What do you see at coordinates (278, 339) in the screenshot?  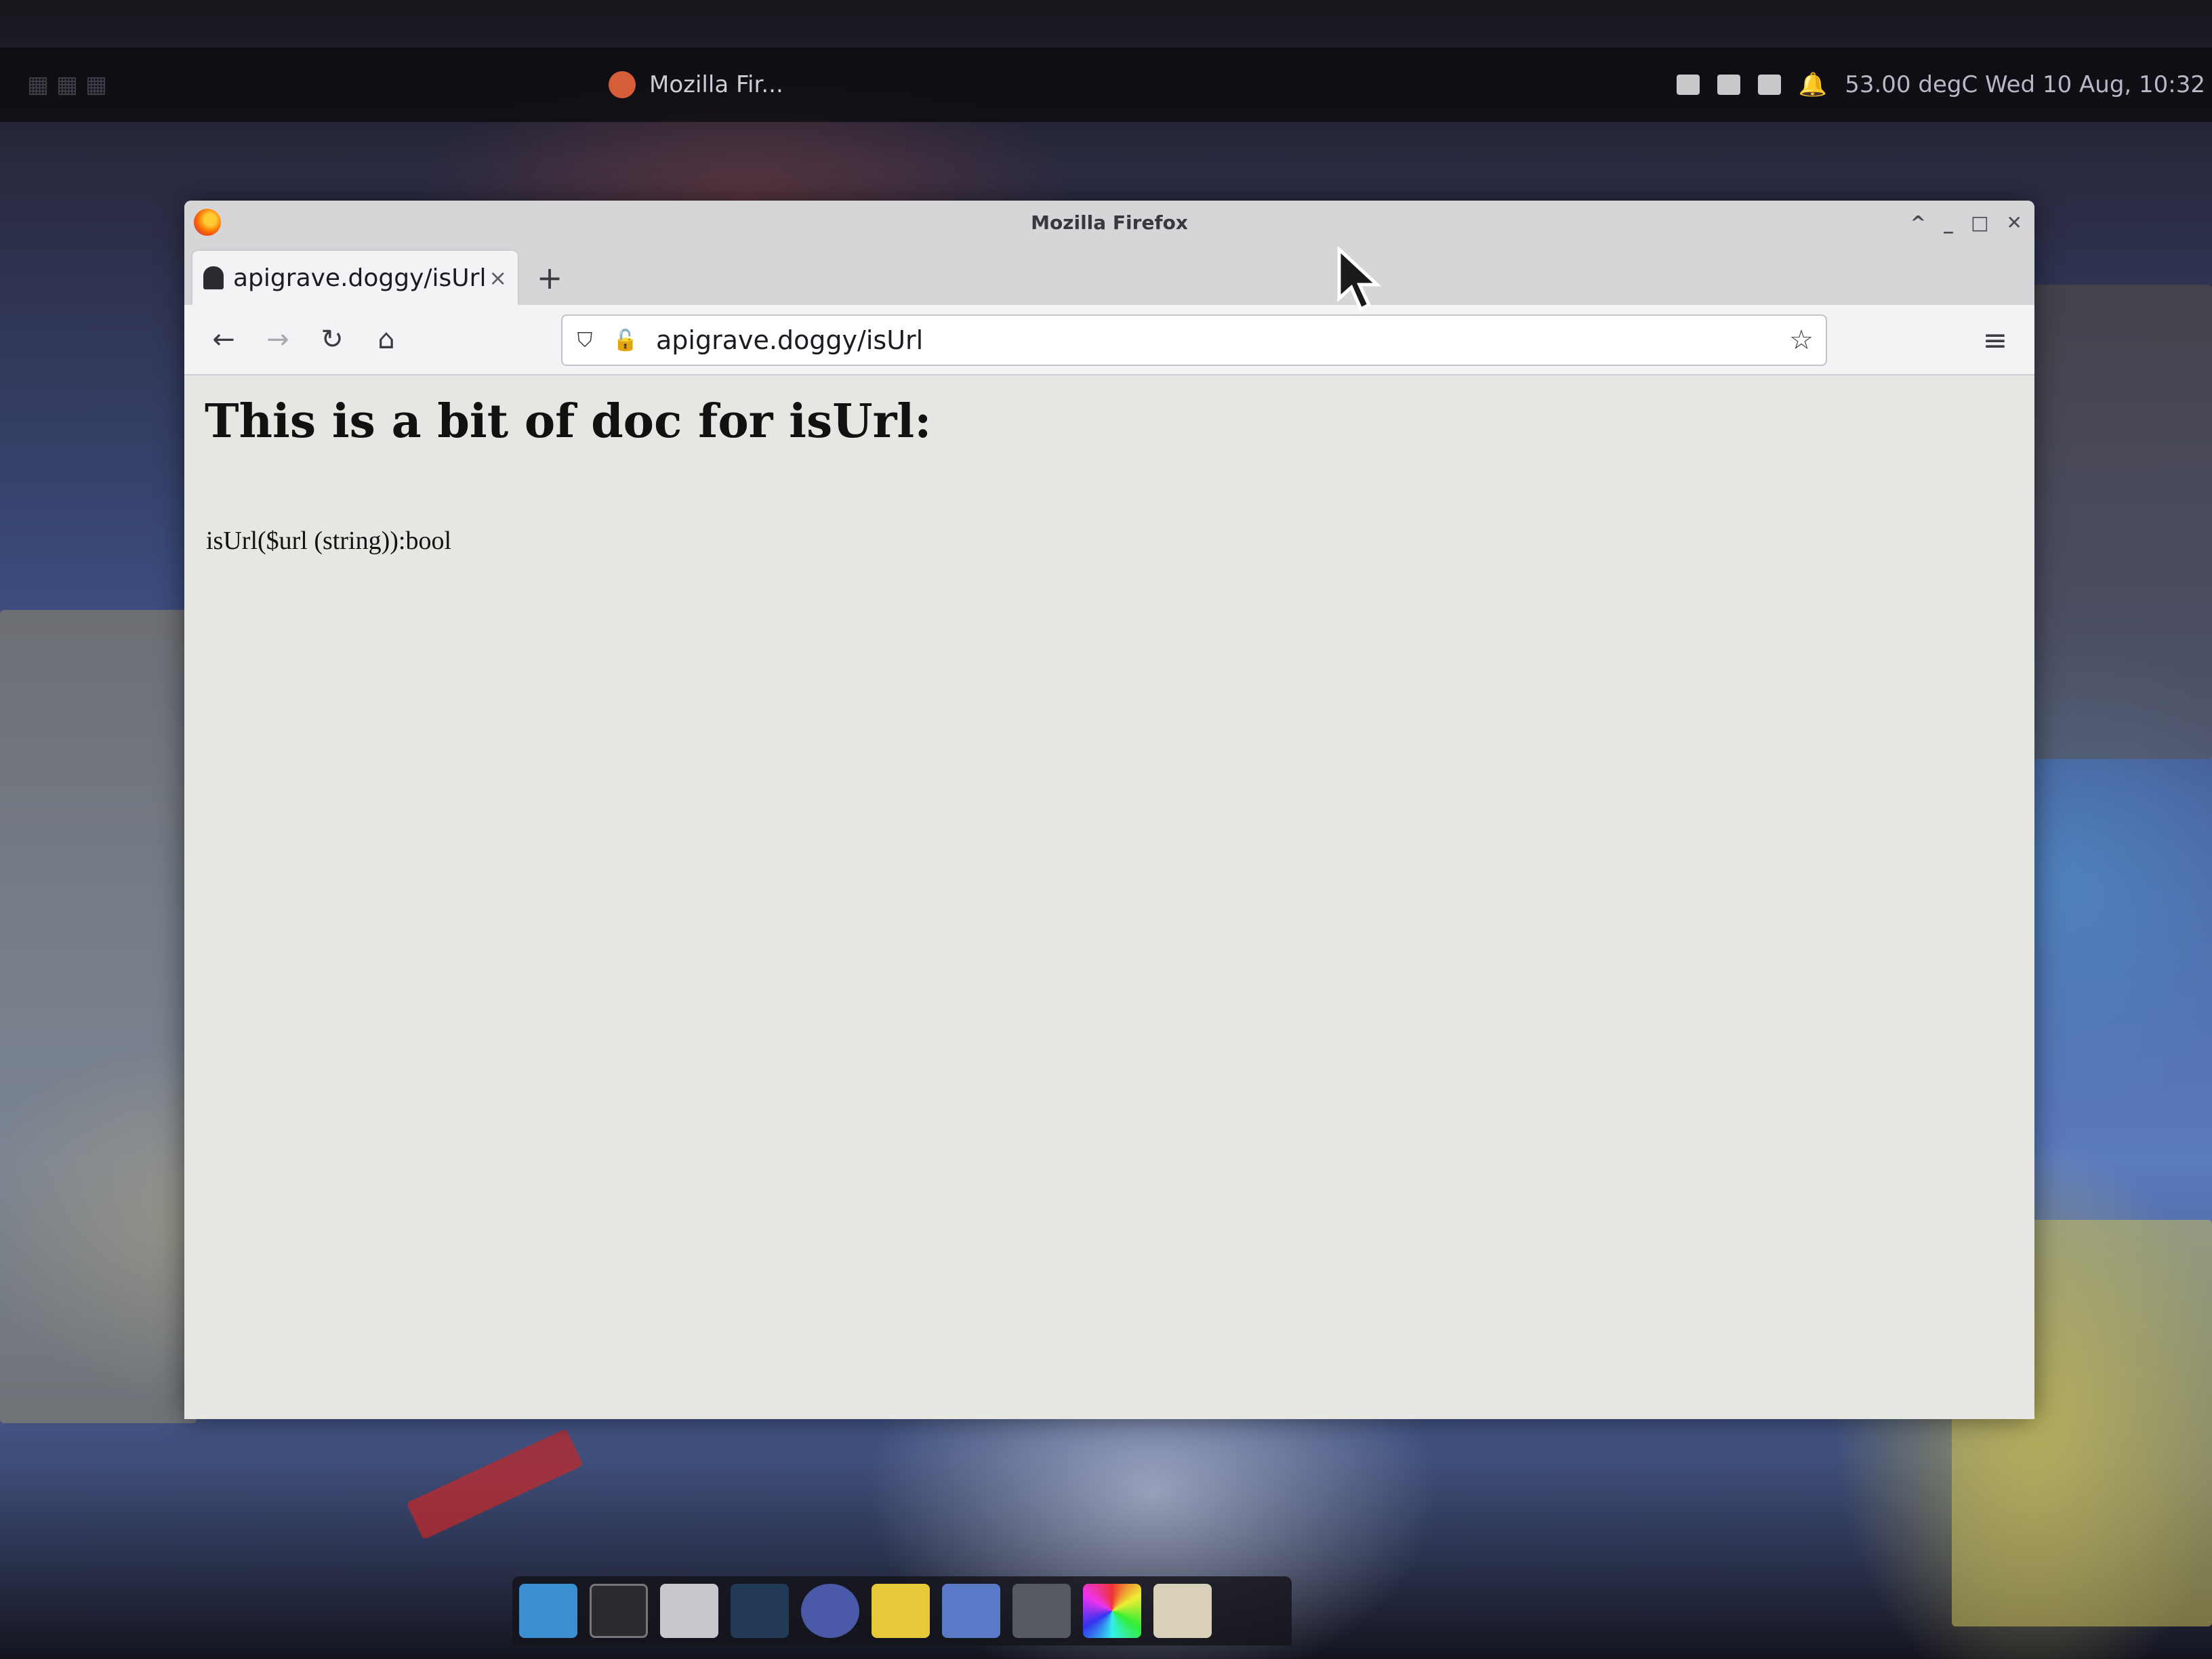 I see `forward-button: →` at bounding box center [278, 339].